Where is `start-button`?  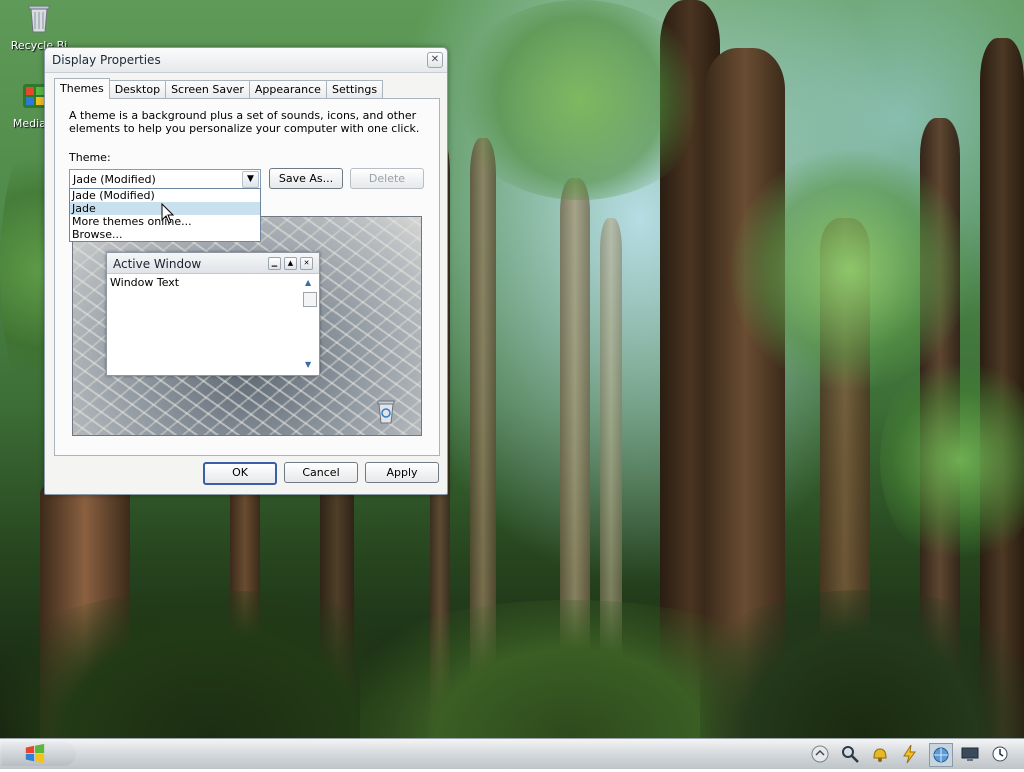 start-button is located at coordinates (39, 754).